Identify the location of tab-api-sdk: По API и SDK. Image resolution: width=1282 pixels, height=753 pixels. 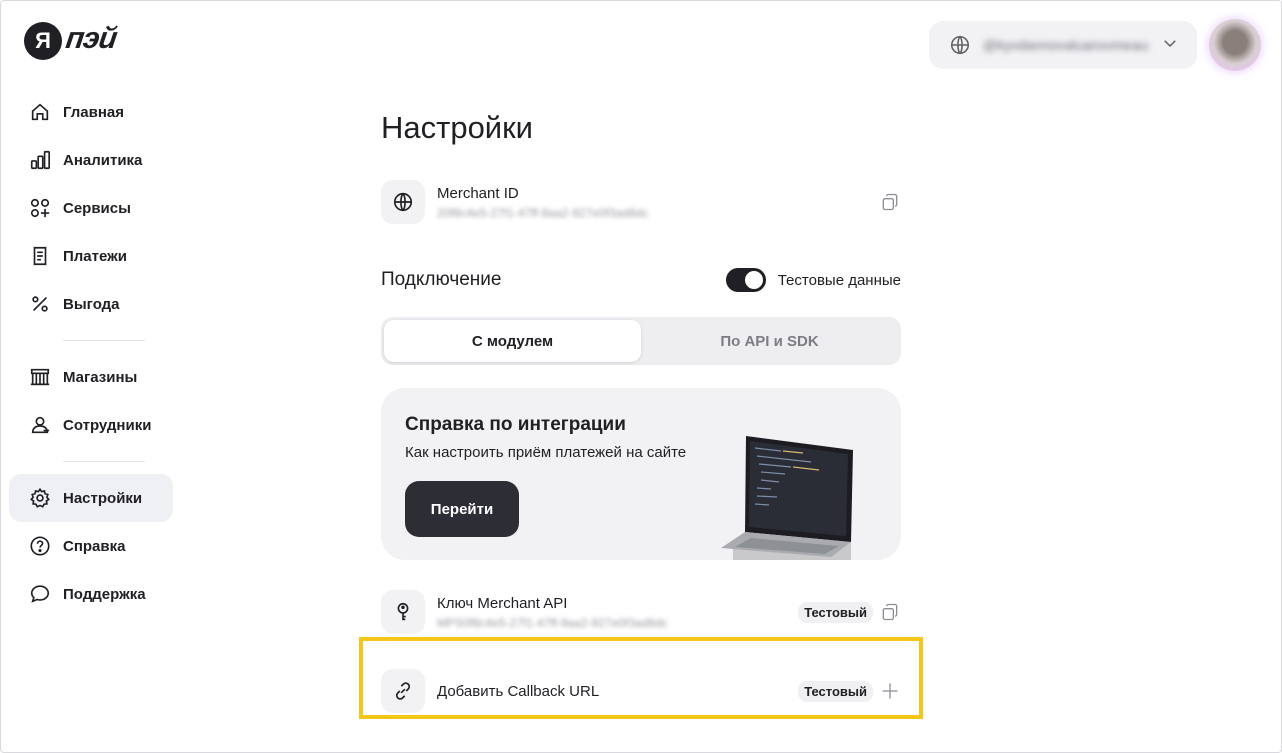
(769, 341).